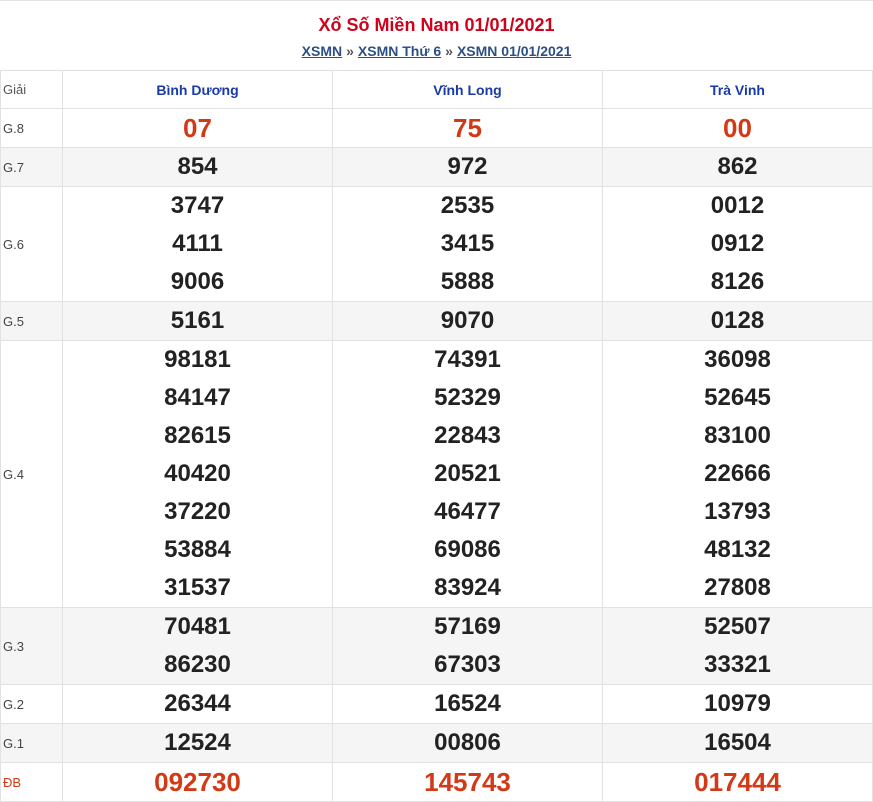  Describe the element at coordinates (197, 587) in the screenshot. I see `result-number: 31537` at that location.